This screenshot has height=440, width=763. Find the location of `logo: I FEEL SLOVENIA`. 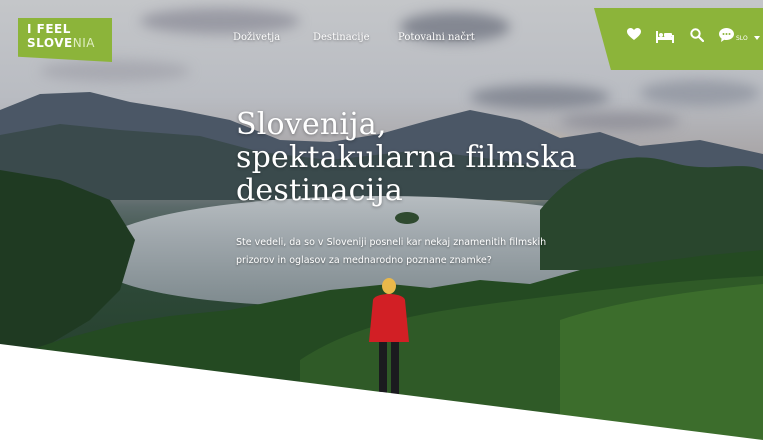

logo: I FEEL SLOVENIA is located at coordinates (65, 40).